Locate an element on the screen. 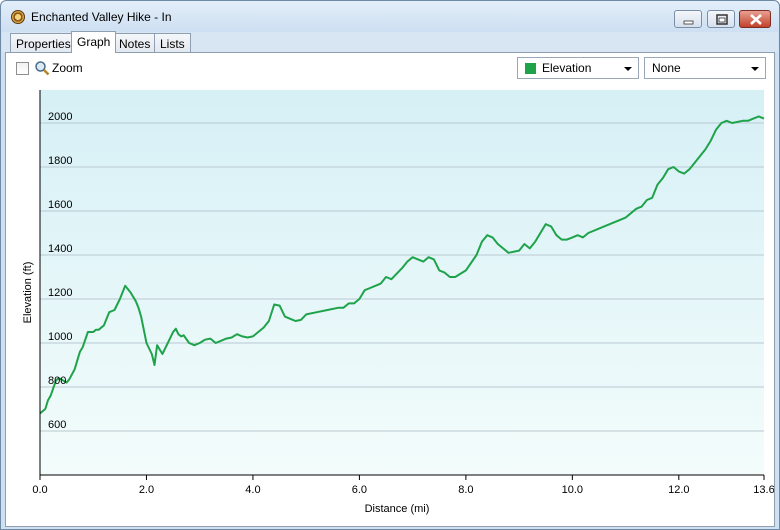 Image resolution: width=780 pixels, height=530 pixels. close-icon is located at coordinates (756, 19).